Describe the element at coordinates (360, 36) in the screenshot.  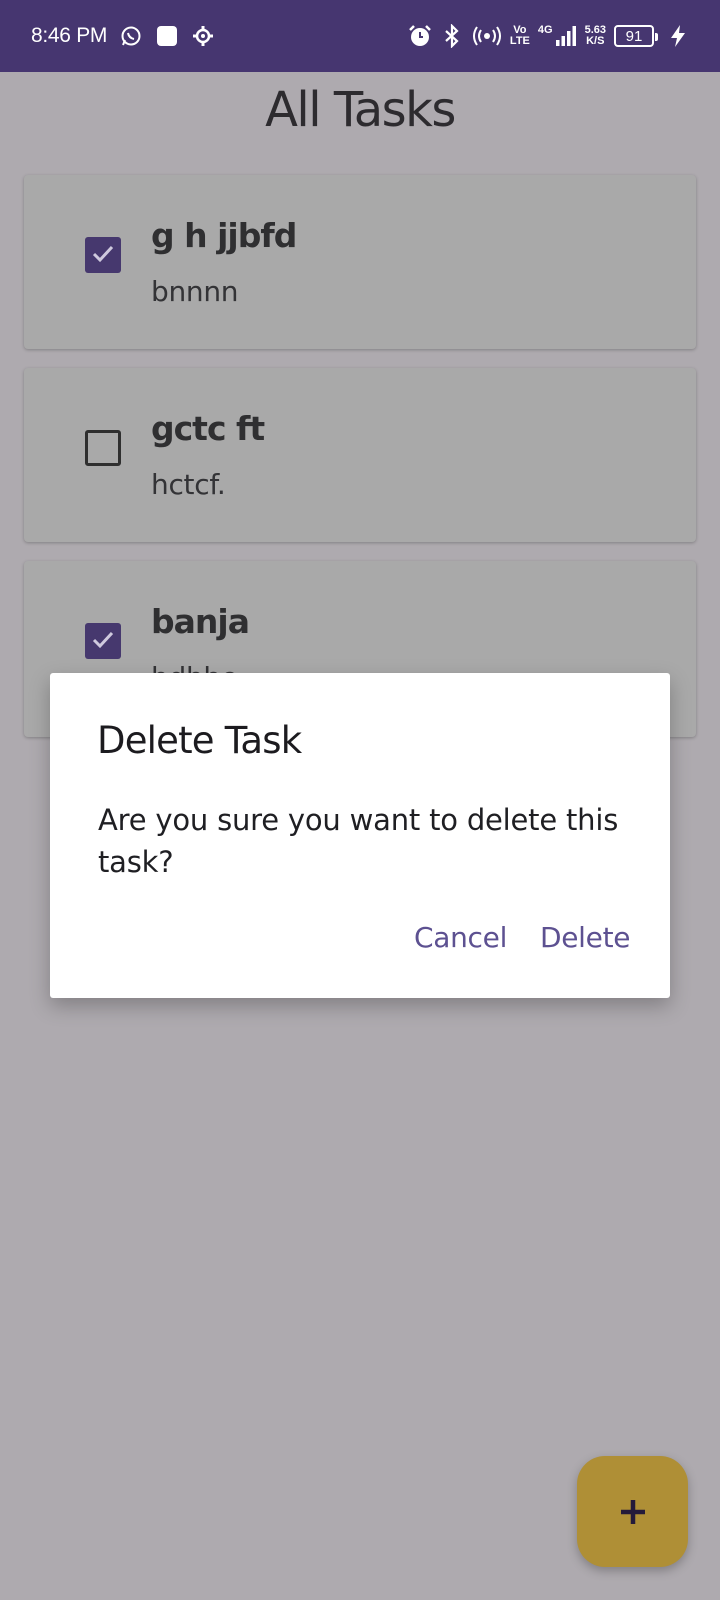
I see `status-bar: 8:46 PM Vo LTE 4G 5.63 K/S 91` at that location.